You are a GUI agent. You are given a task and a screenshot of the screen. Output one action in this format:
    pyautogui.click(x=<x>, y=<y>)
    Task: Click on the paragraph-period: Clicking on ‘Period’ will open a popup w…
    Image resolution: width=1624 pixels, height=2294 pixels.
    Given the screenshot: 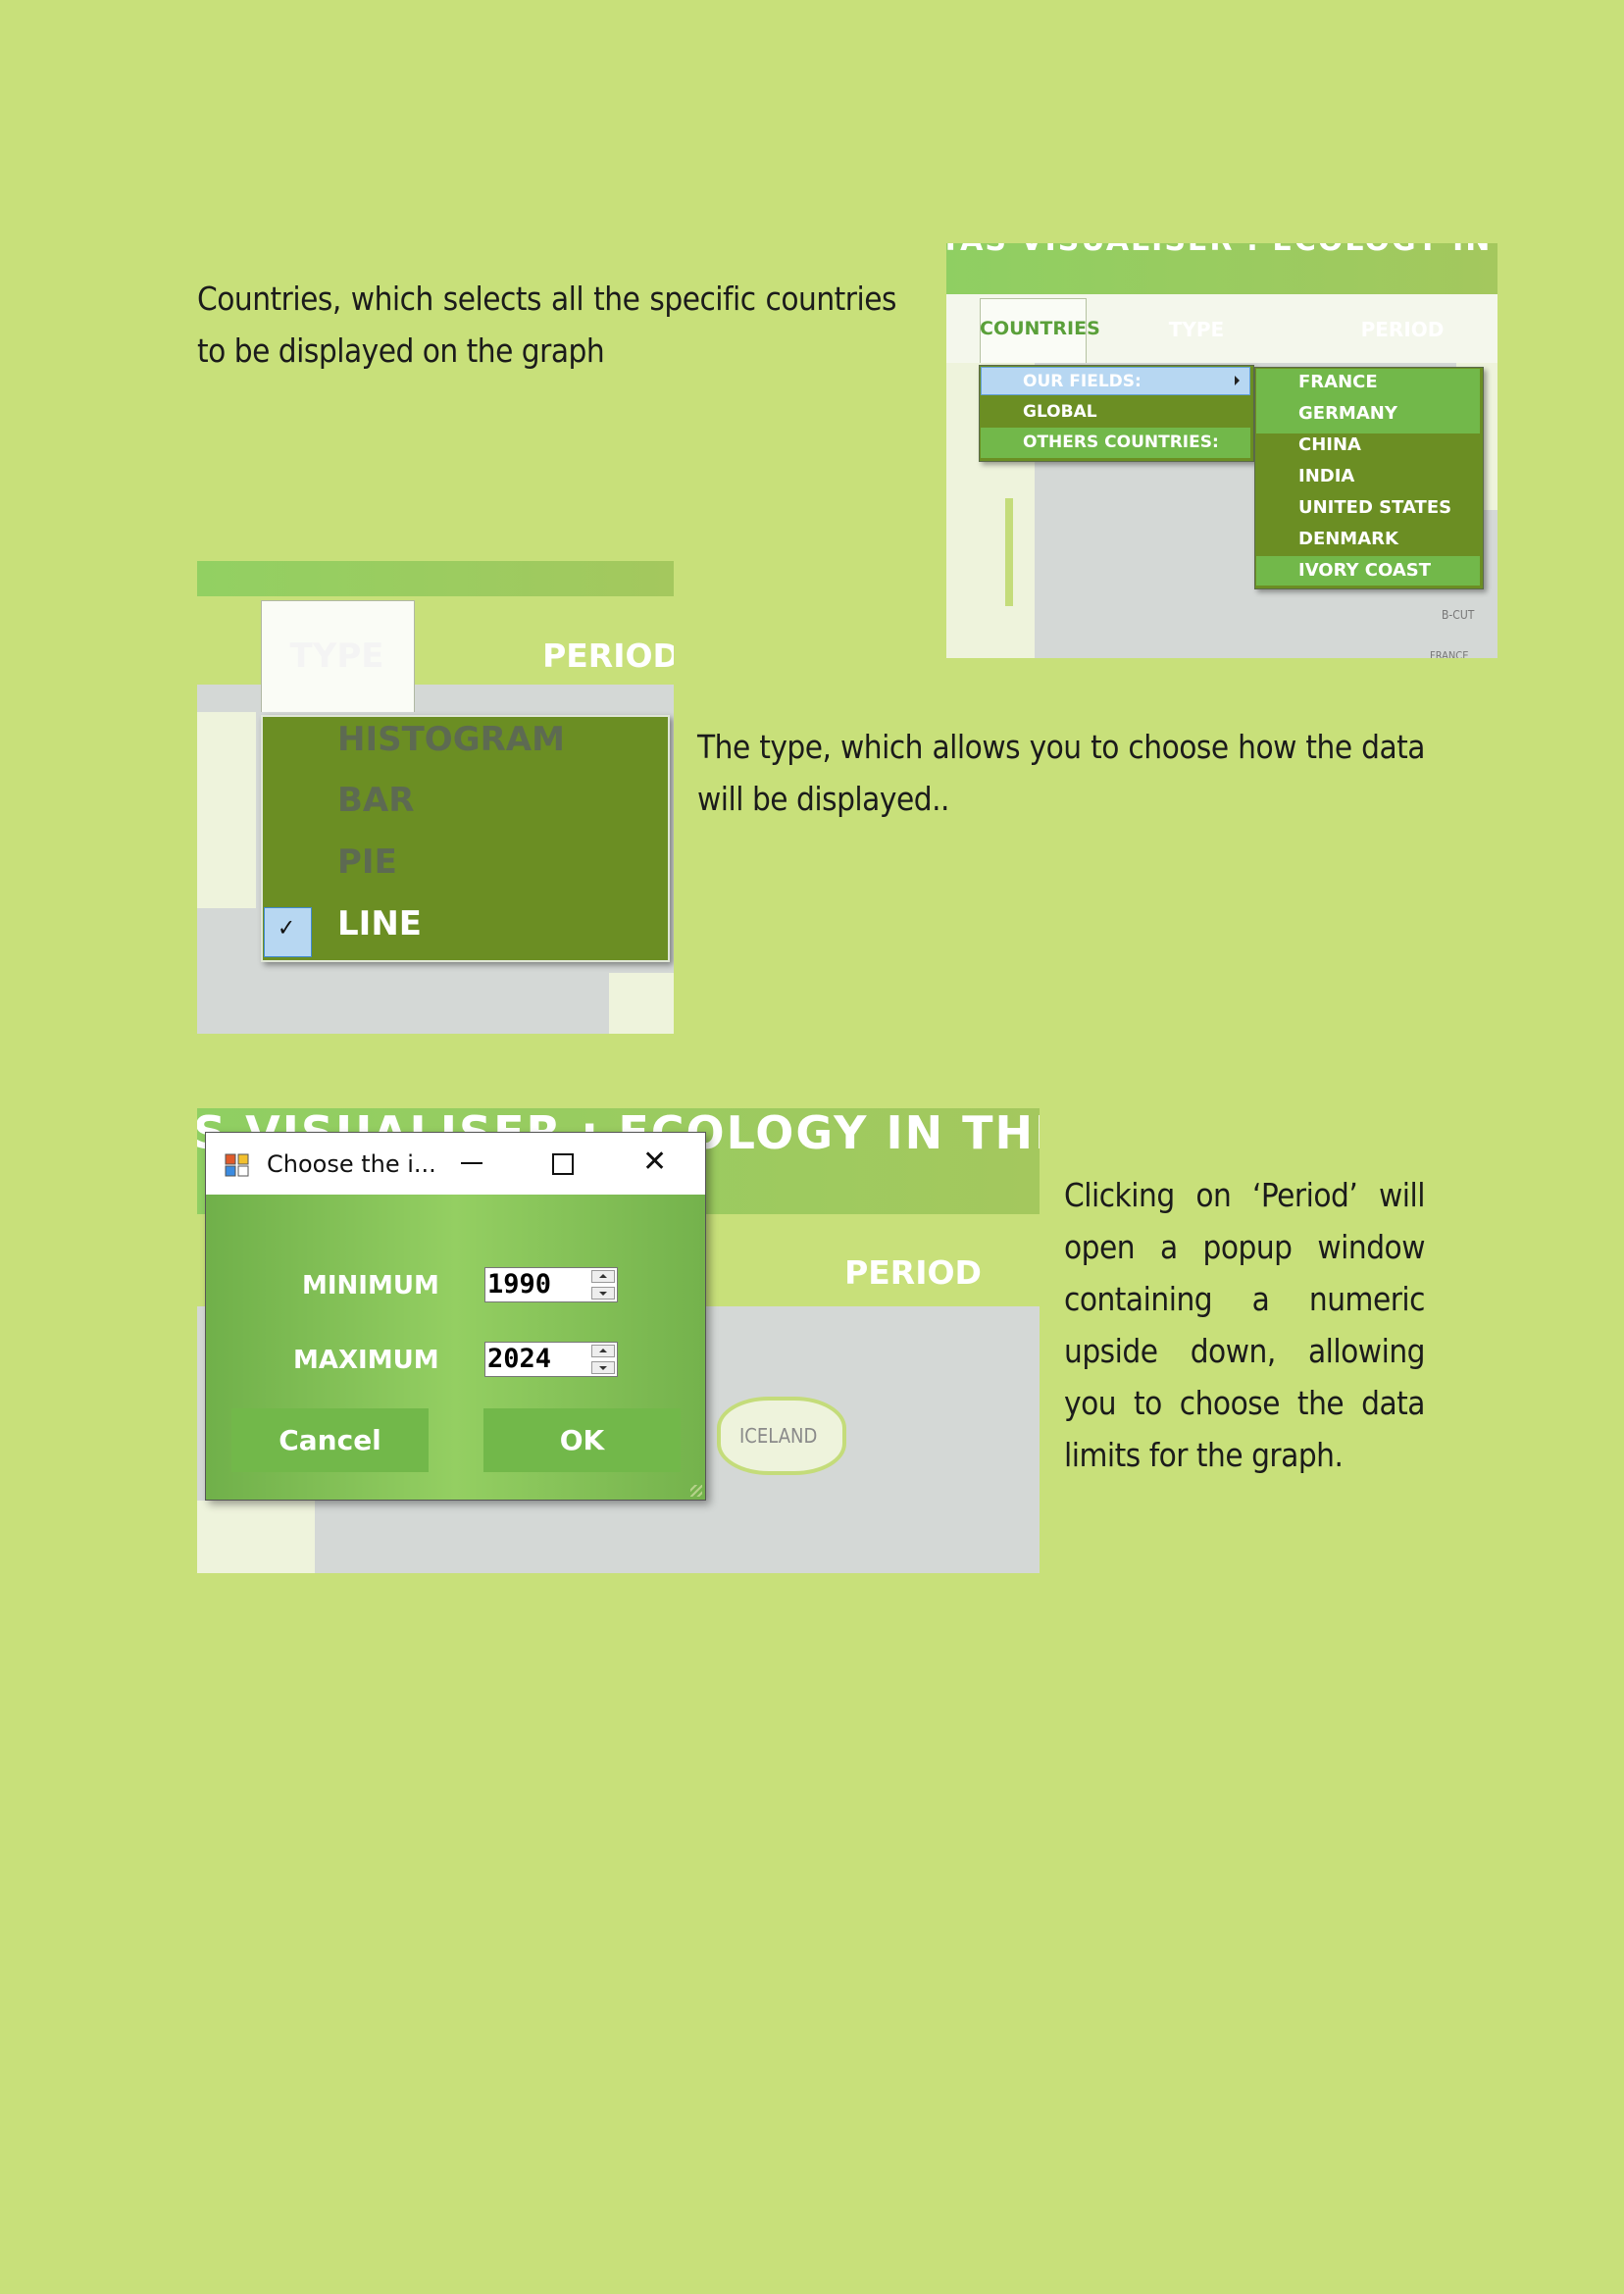 What is the action you would take?
    pyautogui.click(x=1245, y=1325)
    